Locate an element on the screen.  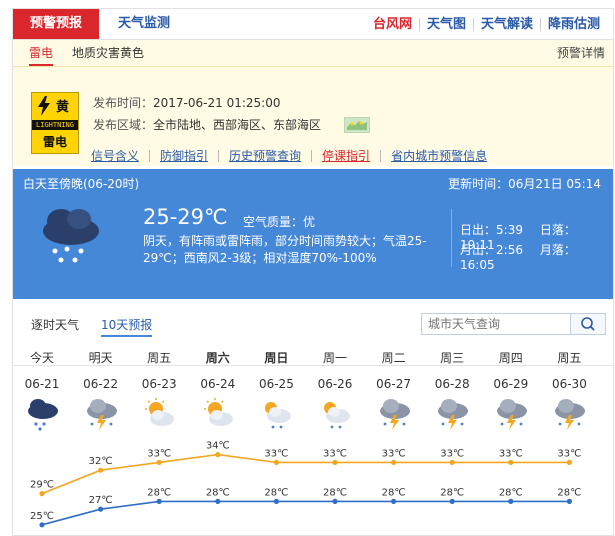
sunset-label: 日落： is located at coordinates (557, 230).